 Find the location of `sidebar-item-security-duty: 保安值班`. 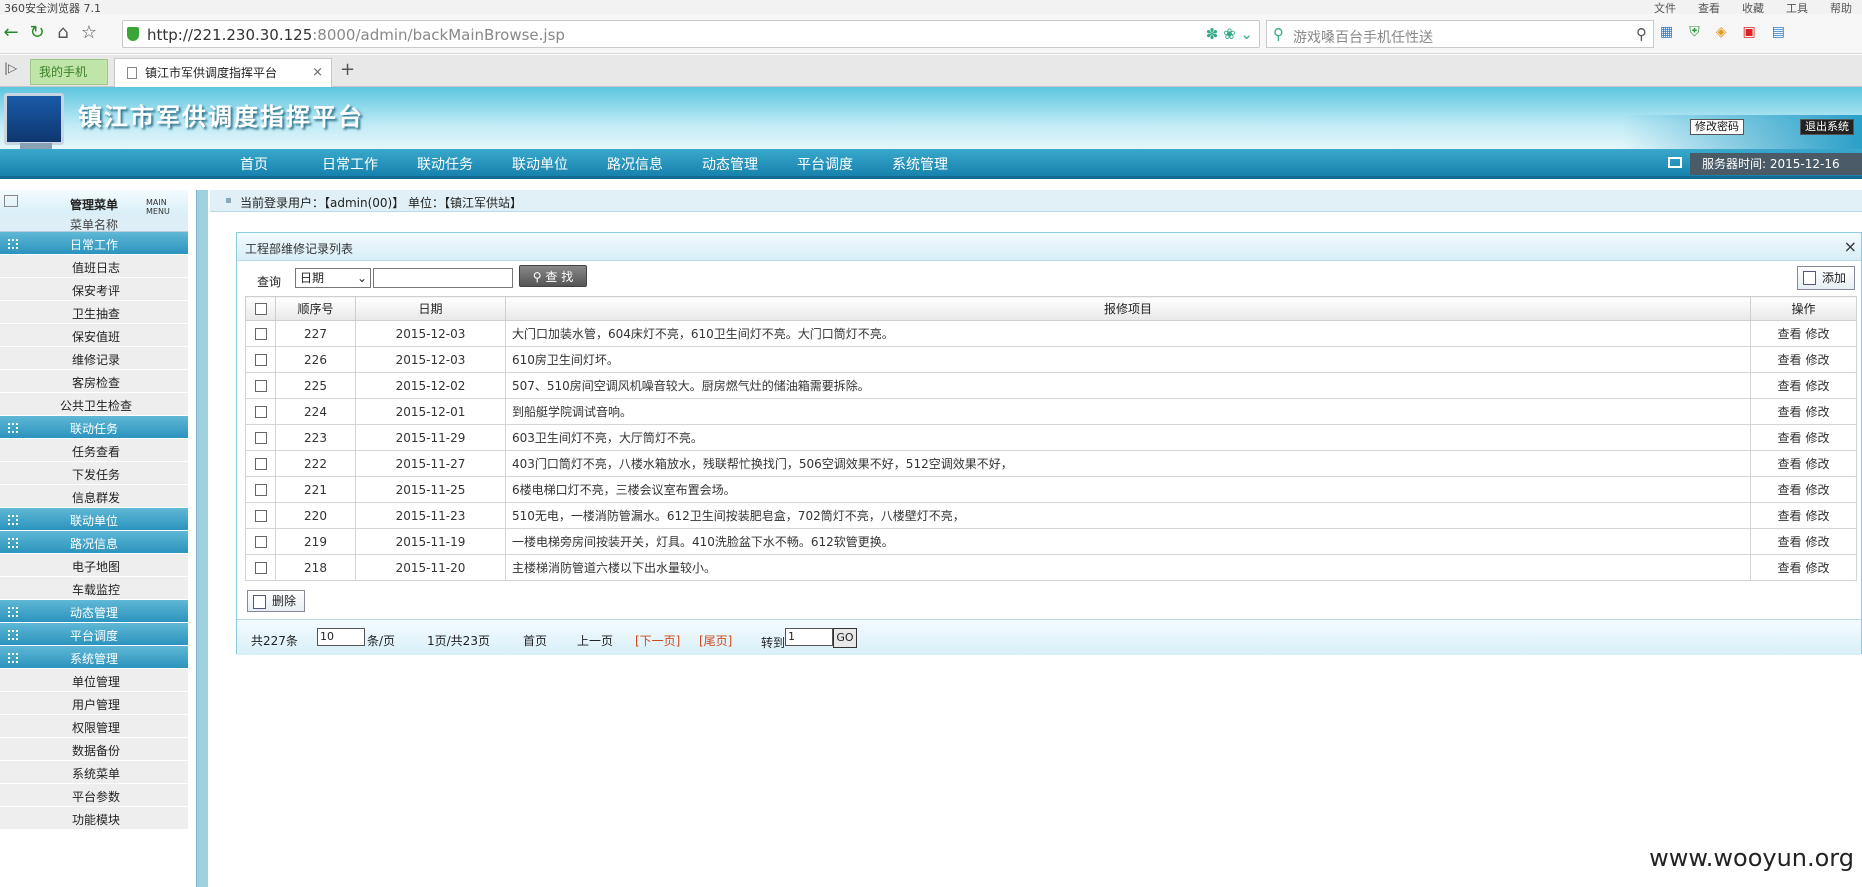

sidebar-item-security-duty: 保安值班 is located at coordinates (94, 335).